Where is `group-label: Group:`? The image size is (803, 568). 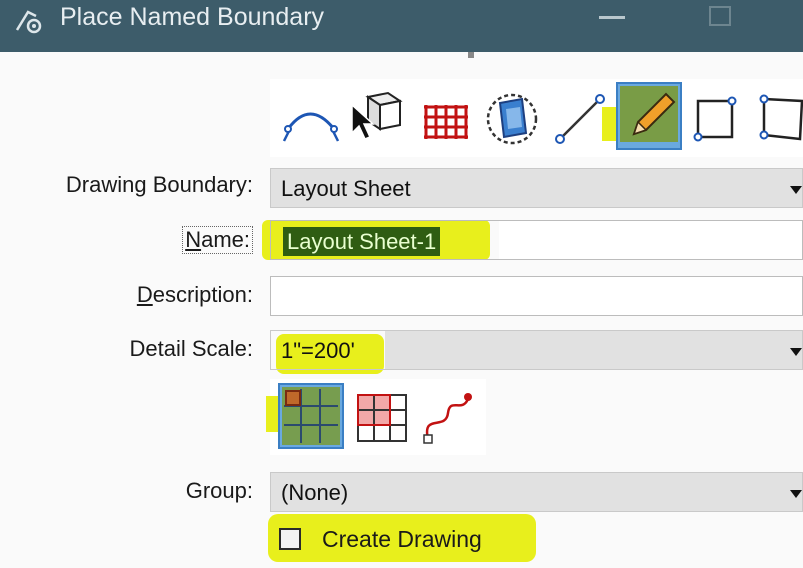 group-label: Group: is located at coordinates (219, 490).